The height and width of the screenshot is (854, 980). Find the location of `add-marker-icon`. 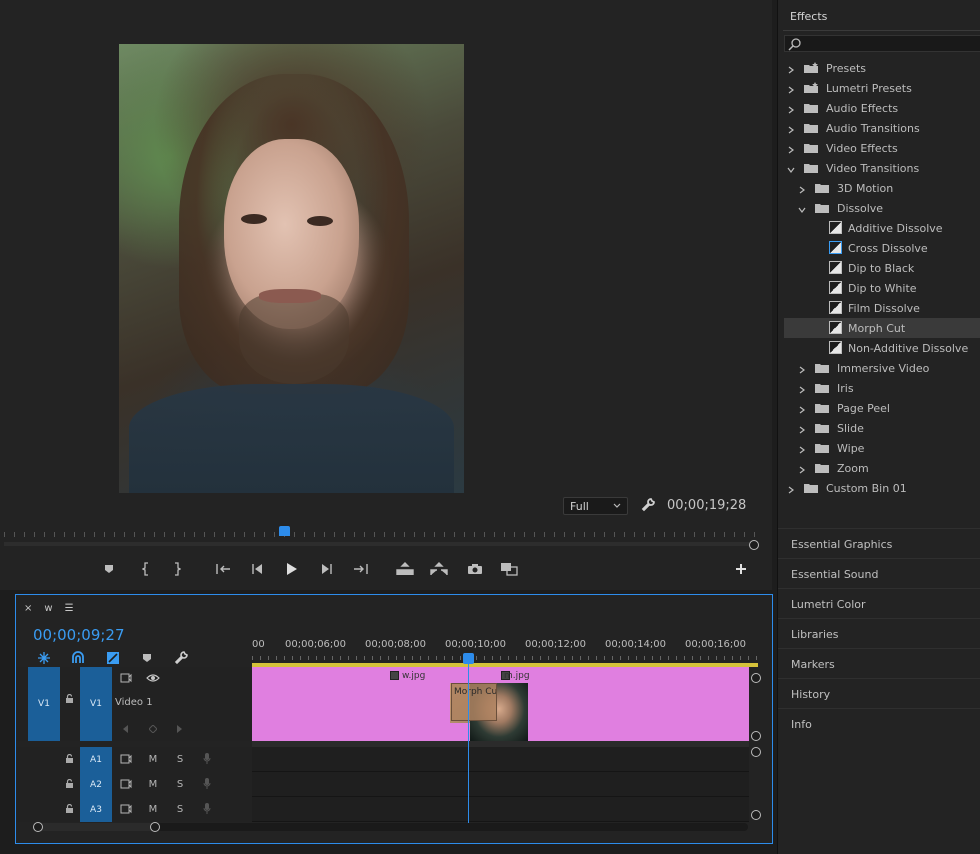

add-marker-icon is located at coordinates (147, 658).